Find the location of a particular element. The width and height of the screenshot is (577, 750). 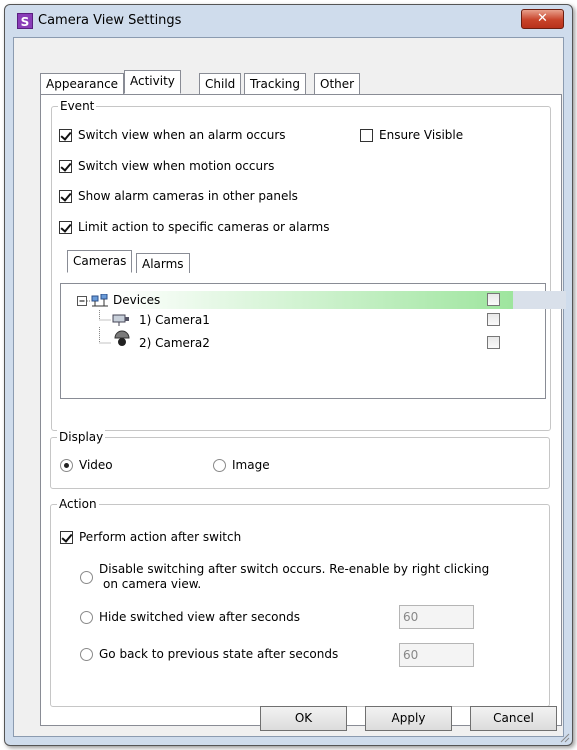

camera2-checkbox is located at coordinates (493, 342).